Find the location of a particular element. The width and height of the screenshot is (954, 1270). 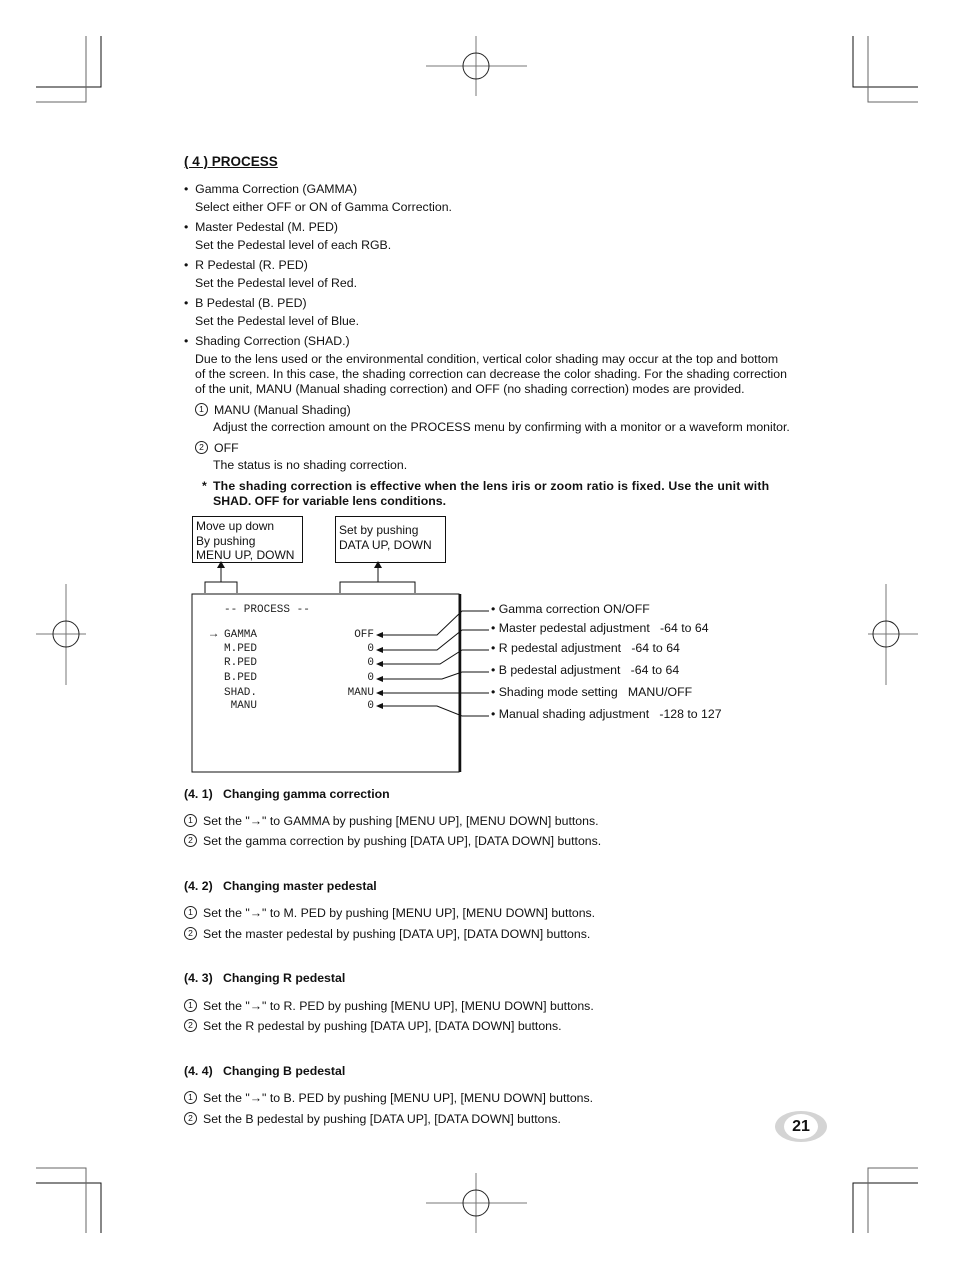

note-marker: * is located at coordinates (204, 486).